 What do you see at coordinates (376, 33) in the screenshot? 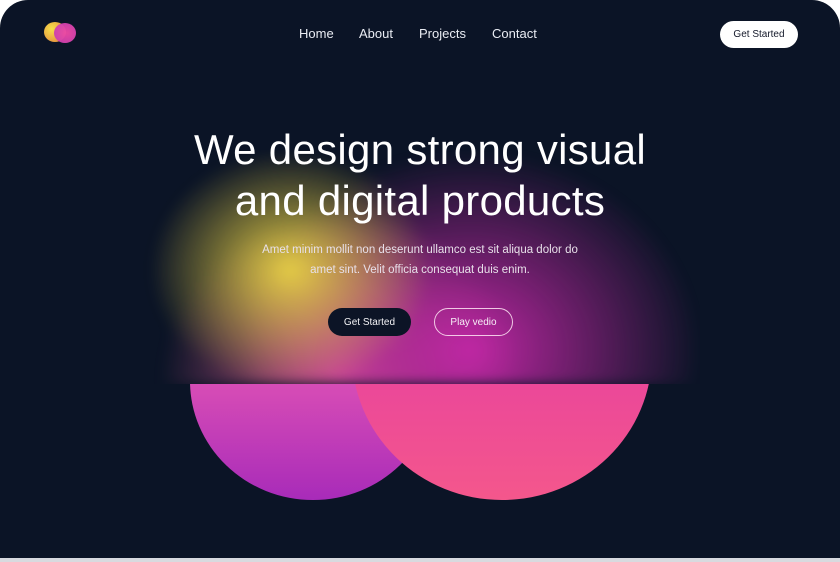
I see `nav-link-about: About` at bounding box center [376, 33].